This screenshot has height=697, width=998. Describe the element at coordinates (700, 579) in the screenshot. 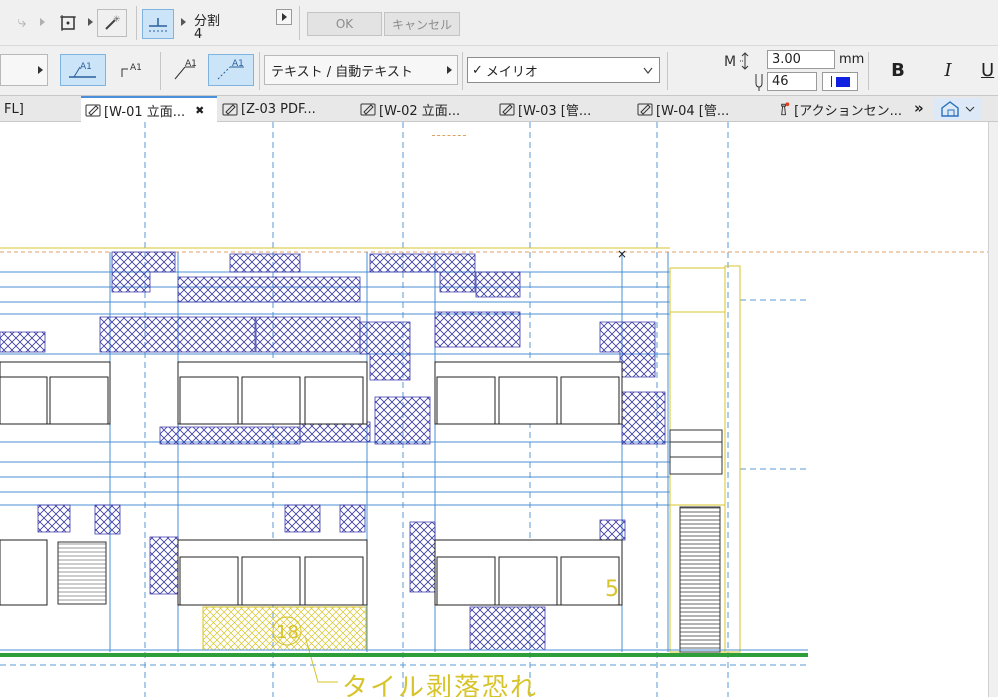

I see `stair-steps` at that location.